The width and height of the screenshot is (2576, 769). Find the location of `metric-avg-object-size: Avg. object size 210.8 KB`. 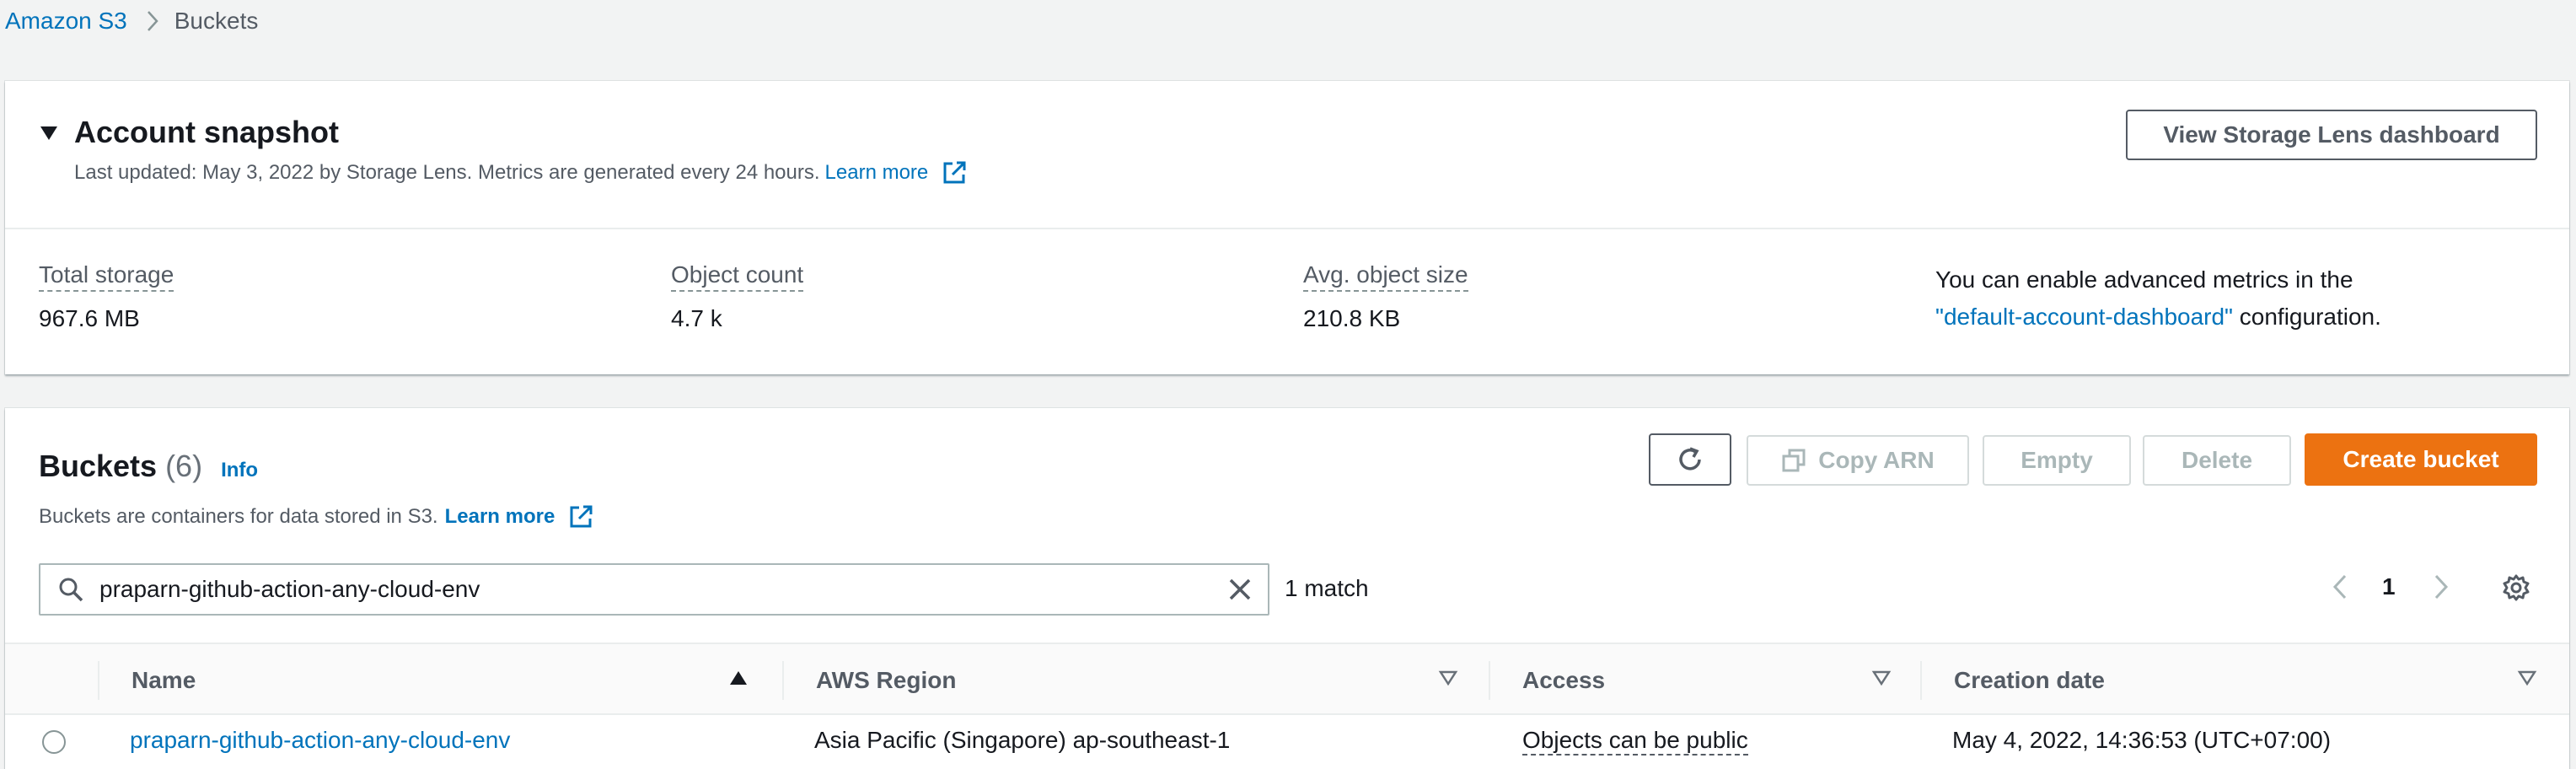

metric-avg-object-size: Avg. object size 210.8 KB is located at coordinates (1385, 296).